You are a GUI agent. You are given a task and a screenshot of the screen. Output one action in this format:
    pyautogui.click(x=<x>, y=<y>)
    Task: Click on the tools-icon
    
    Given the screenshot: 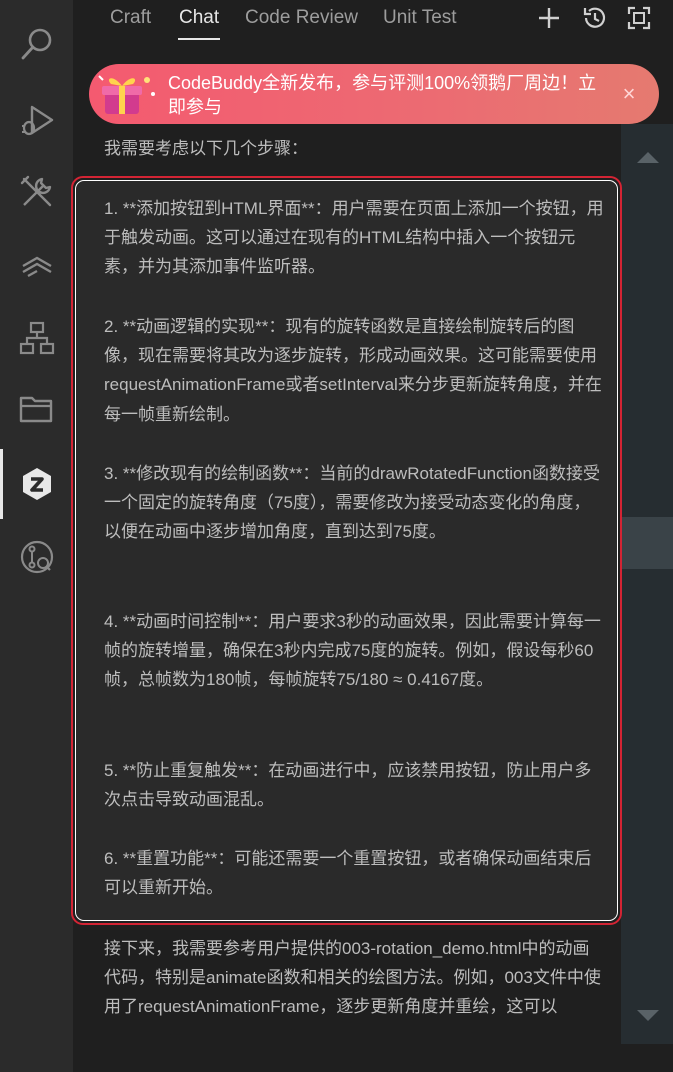 What is the action you would take?
    pyautogui.click(x=36, y=192)
    